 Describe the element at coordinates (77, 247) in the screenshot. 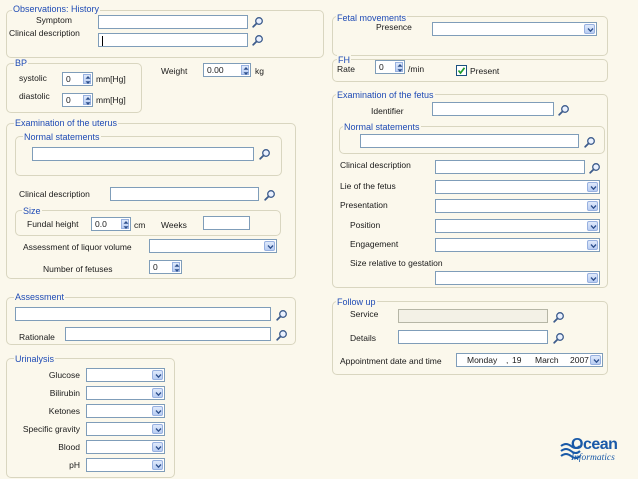

I see `liquor-volume-label: Assessment of liquor volume` at that location.